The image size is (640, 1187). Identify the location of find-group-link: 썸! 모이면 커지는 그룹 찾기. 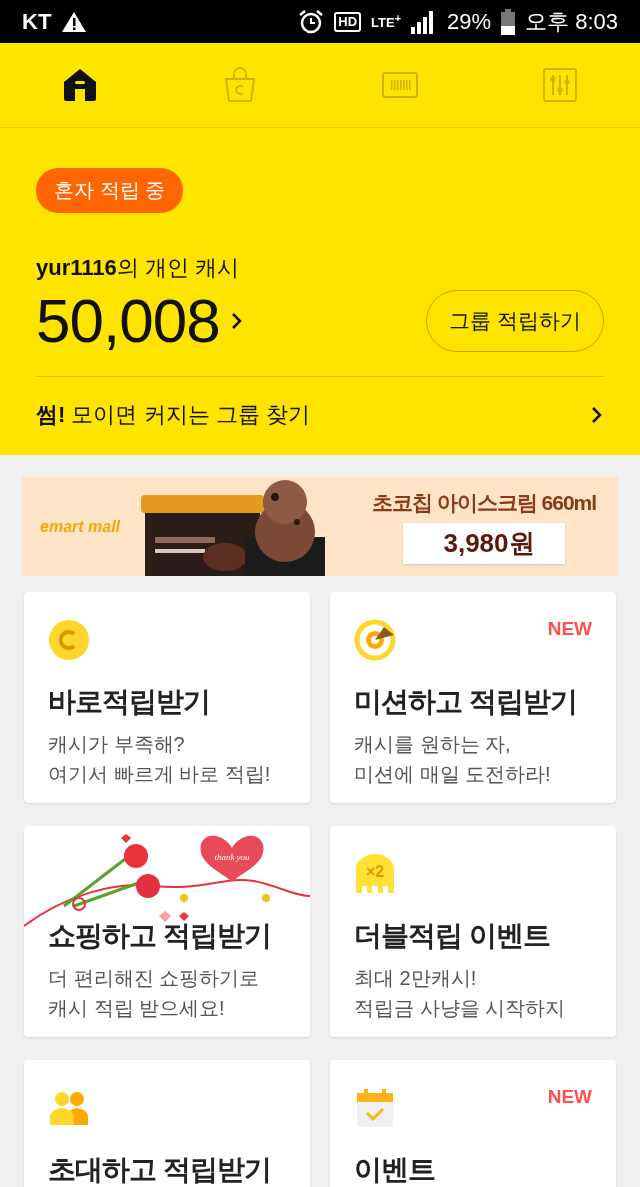
(320, 415).